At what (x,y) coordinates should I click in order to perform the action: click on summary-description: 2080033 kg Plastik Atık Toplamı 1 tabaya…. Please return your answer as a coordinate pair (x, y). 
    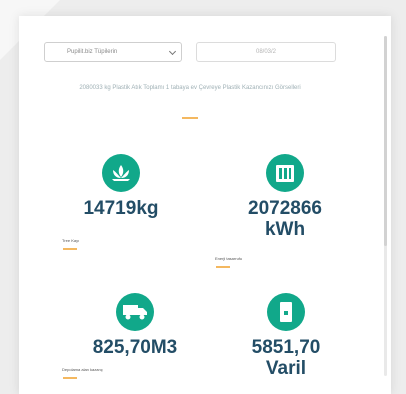
    Looking at the image, I should click on (190, 88).